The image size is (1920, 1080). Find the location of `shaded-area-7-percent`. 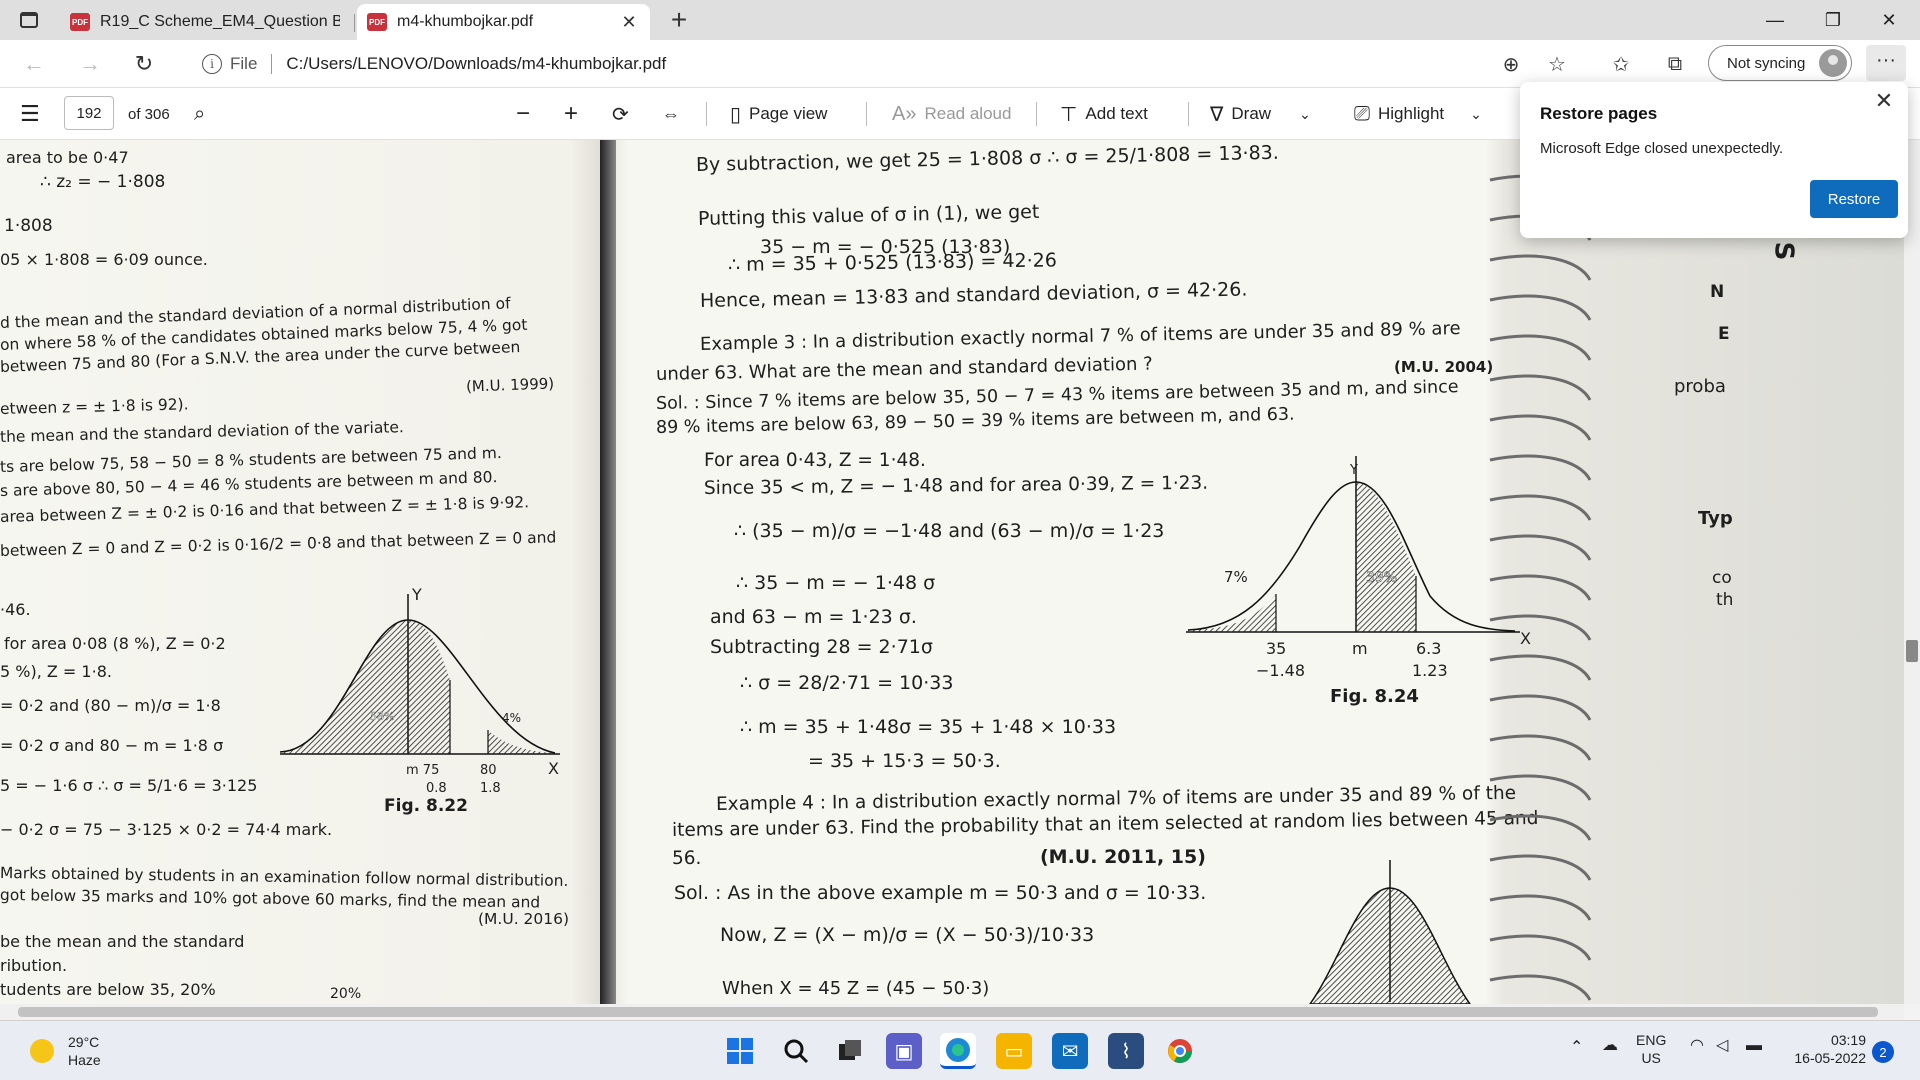

shaded-area-7-percent is located at coordinates (1232, 613).